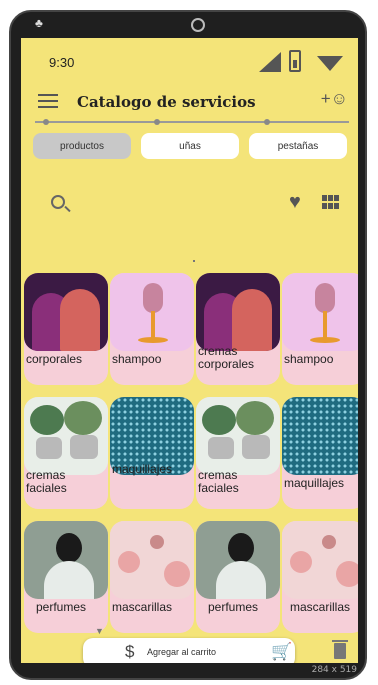 Image resolution: width=378 pixels, height=685 pixels. I want to click on tab-unas: uñas, so click(190, 146).